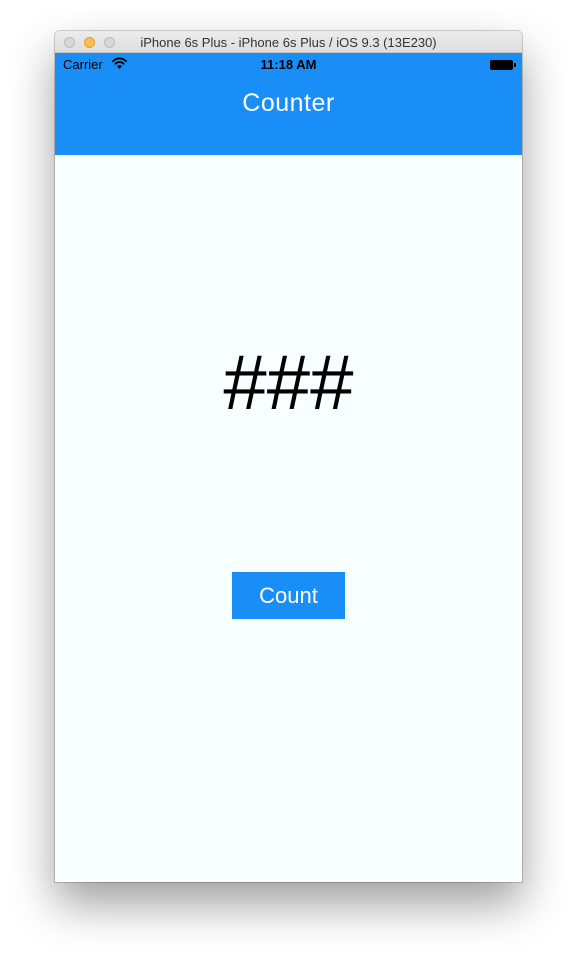 The image size is (578, 962). What do you see at coordinates (503, 65) in the screenshot?
I see `battery-icon` at bounding box center [503, 65].